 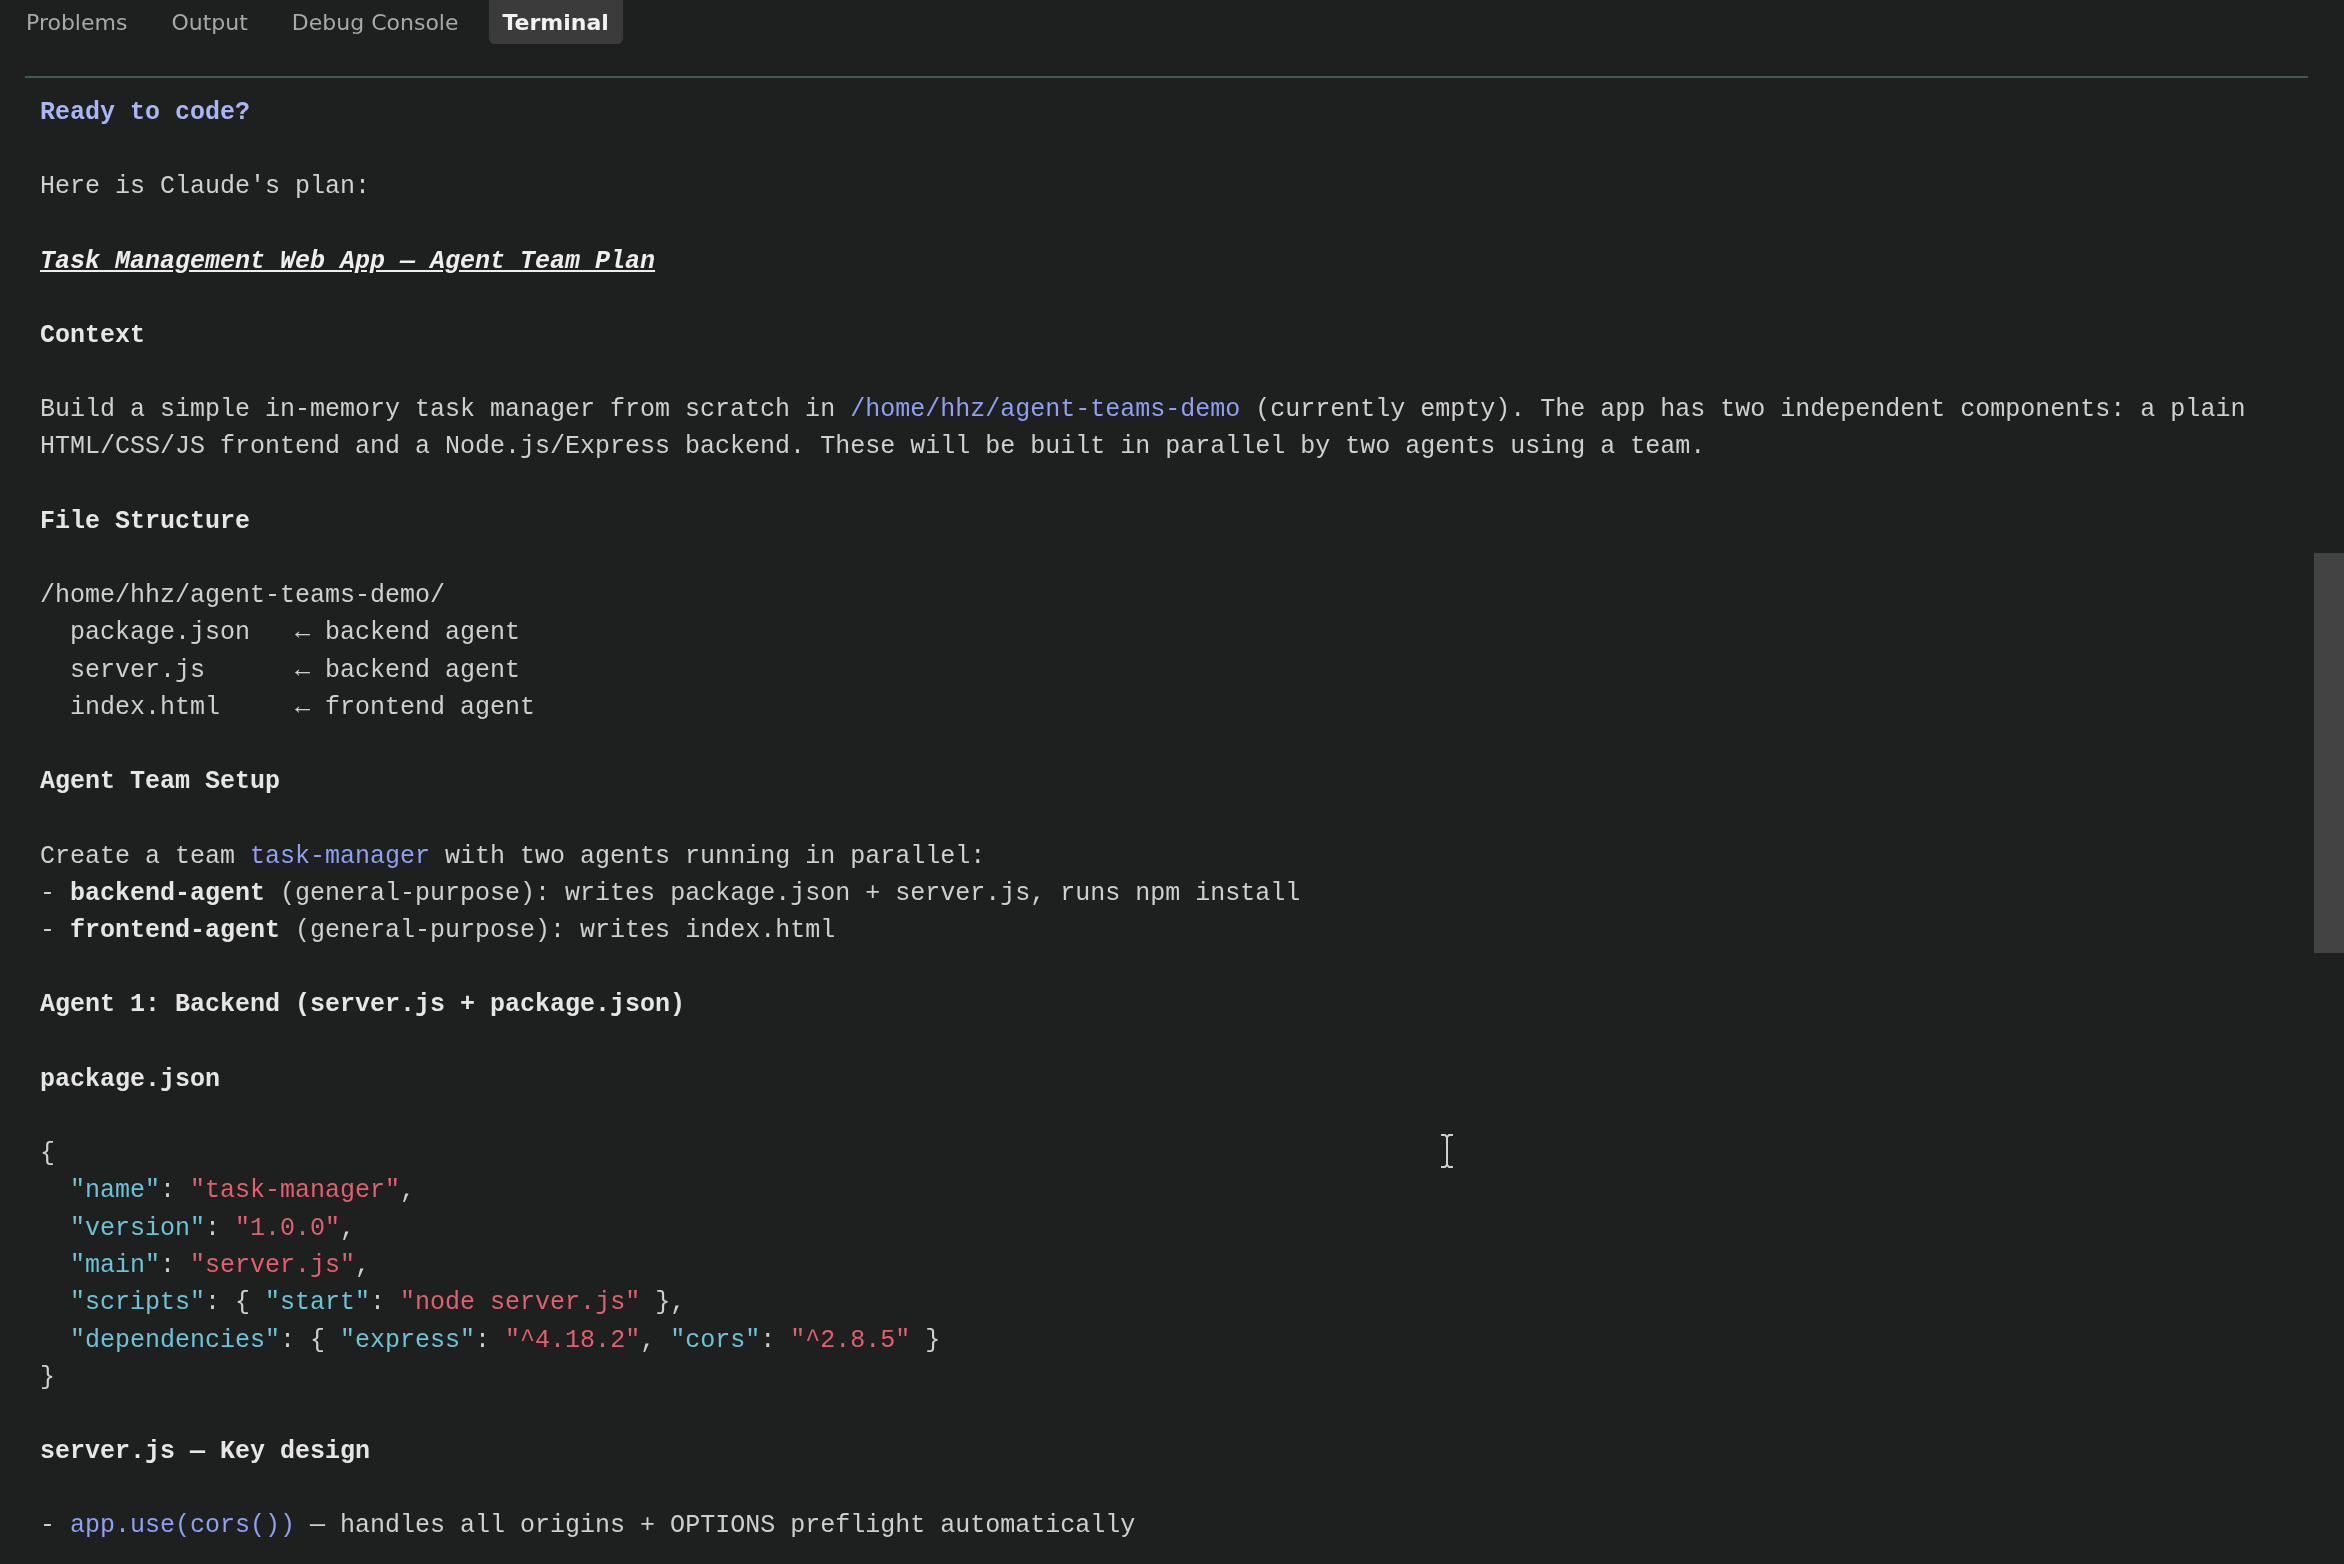 What do you see at coordinates (243, 596) in the screenshot?
I see `terminal-line: /home/hhz/agent-teams-demo/` at bounding box center [243, 596].